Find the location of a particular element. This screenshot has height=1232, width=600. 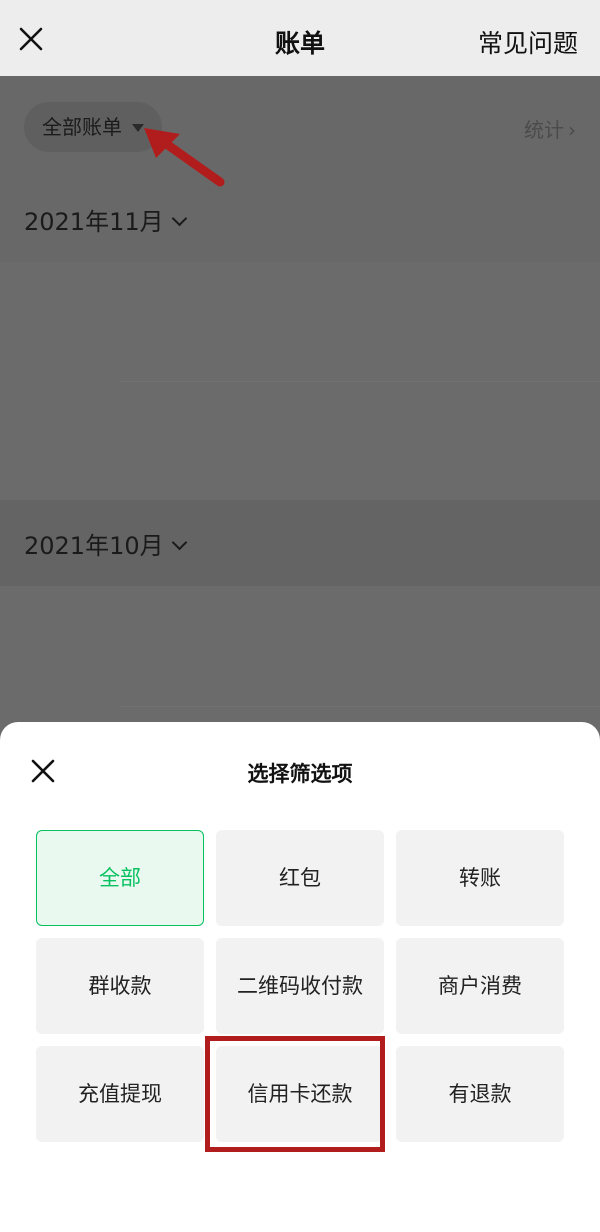

filter-option-red-packet: 红包 is located at coordinates (300, 878).